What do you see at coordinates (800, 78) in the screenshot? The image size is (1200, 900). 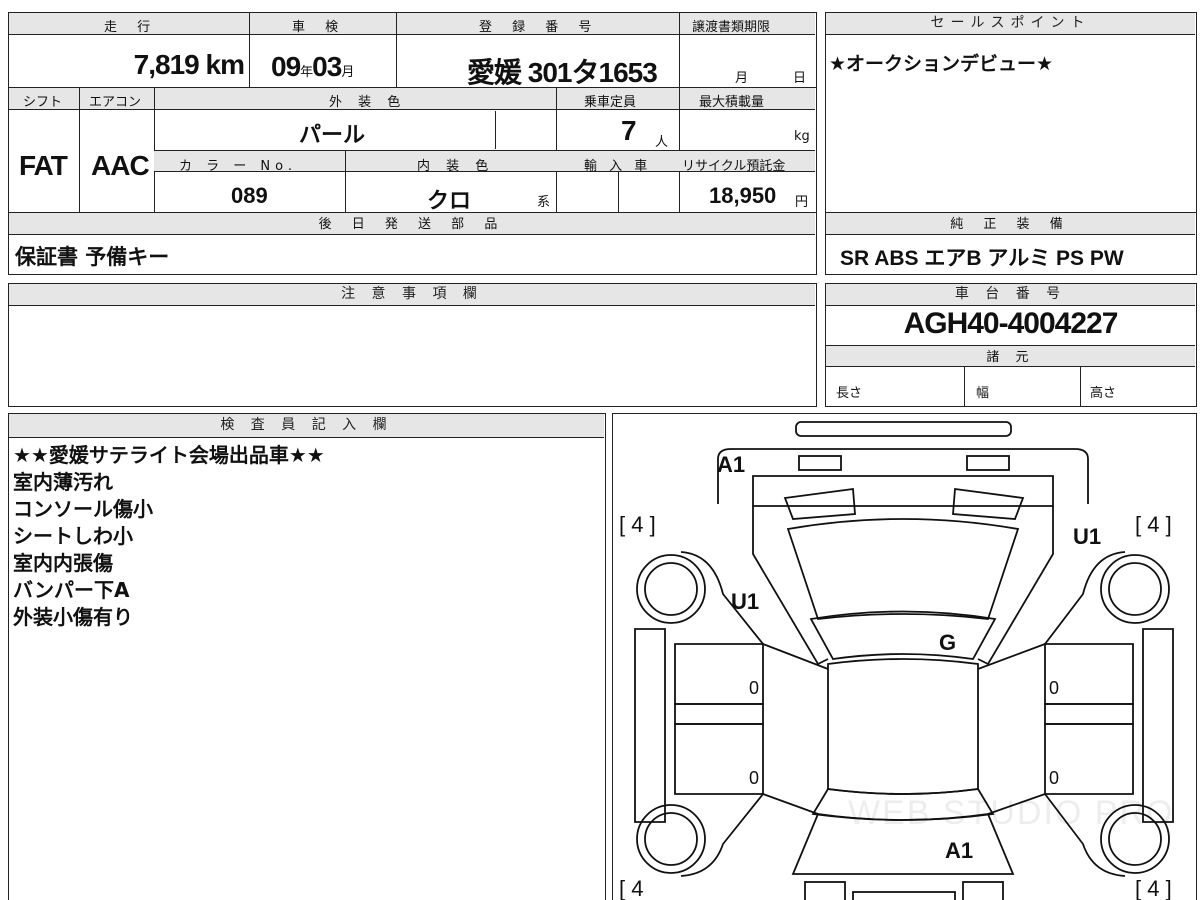 I see `transfer-day-unit: 日` at bounding box center [800, 78].